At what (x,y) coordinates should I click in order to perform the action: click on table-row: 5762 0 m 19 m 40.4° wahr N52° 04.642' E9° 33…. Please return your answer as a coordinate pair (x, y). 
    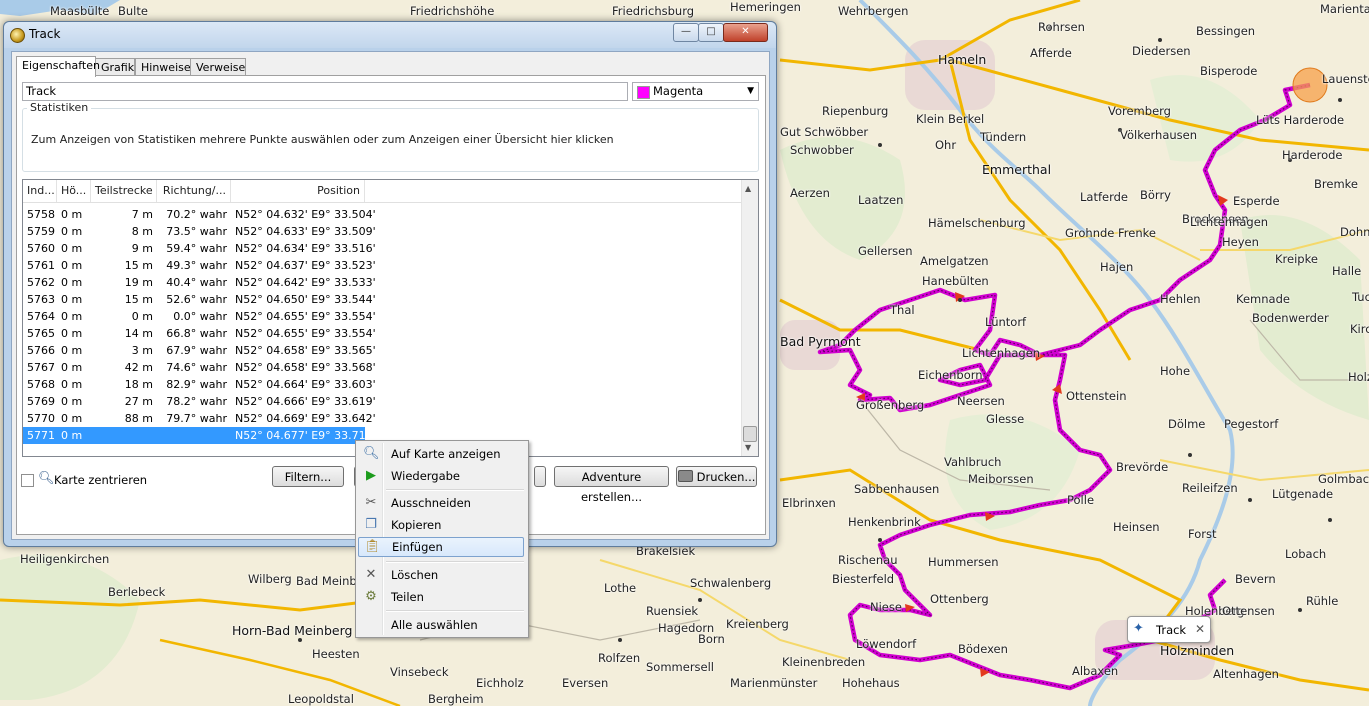
    Looking at the image, I should click on (383, 282).